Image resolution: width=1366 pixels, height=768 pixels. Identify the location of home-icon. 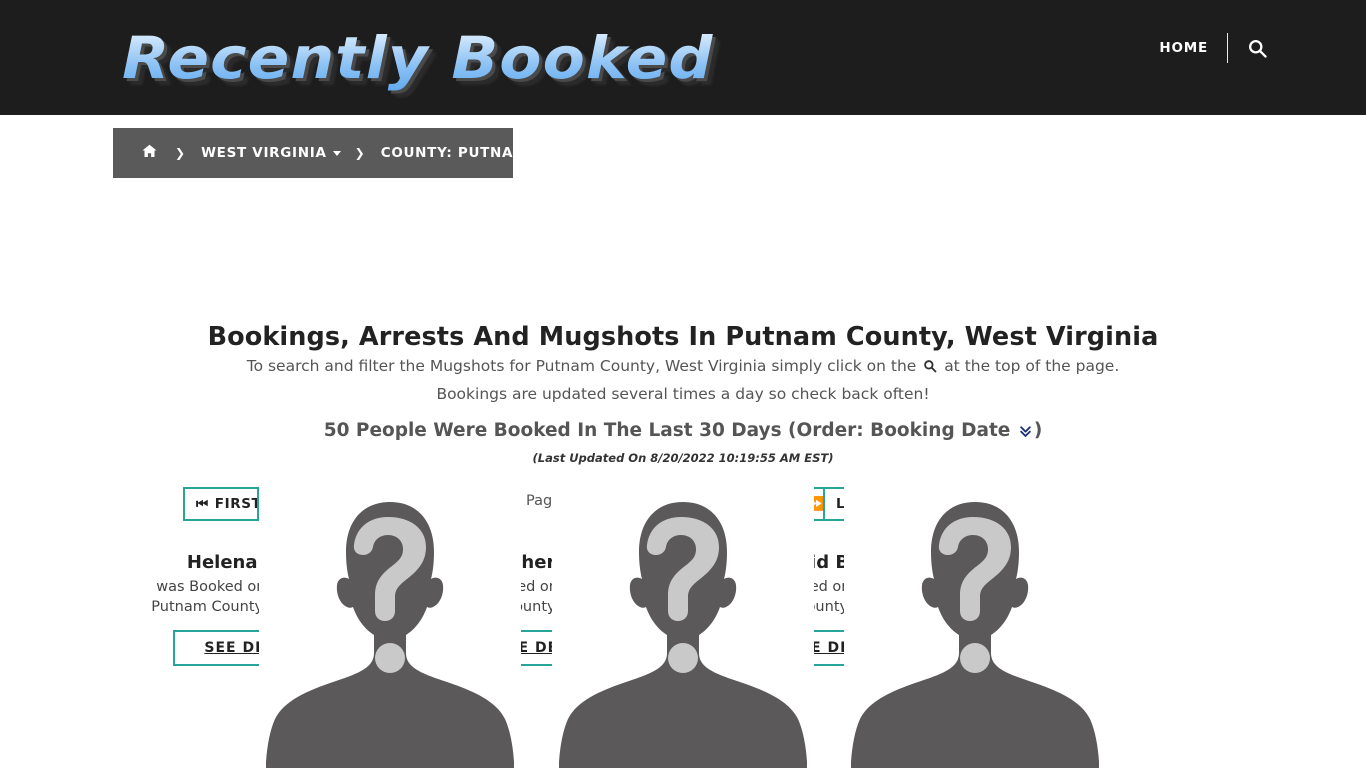
(149, 153).